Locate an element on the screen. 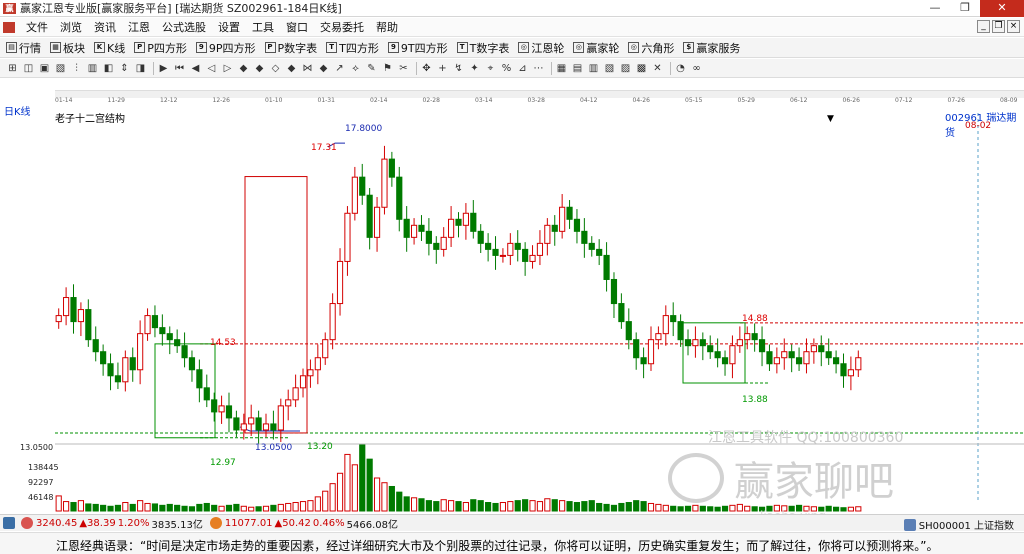 The width and height of the screenshot is (1024, 554). toolbar-item-11: ◎ 六角形 is located at coordinates (651, 48).